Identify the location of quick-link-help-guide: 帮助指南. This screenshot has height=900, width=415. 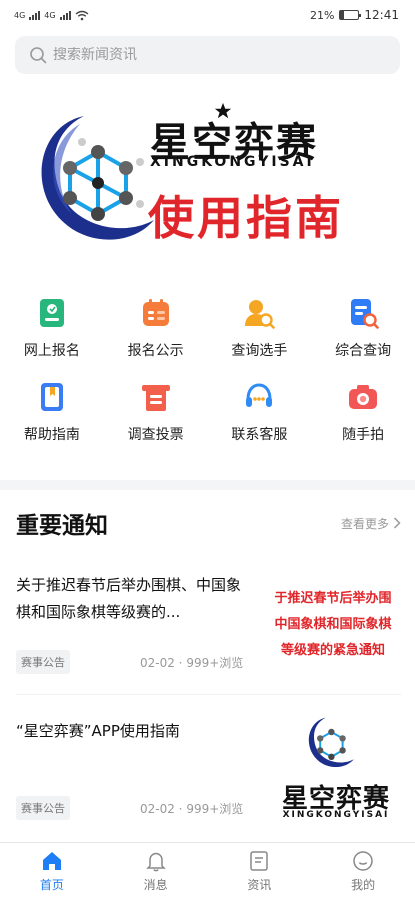
(52, 412).